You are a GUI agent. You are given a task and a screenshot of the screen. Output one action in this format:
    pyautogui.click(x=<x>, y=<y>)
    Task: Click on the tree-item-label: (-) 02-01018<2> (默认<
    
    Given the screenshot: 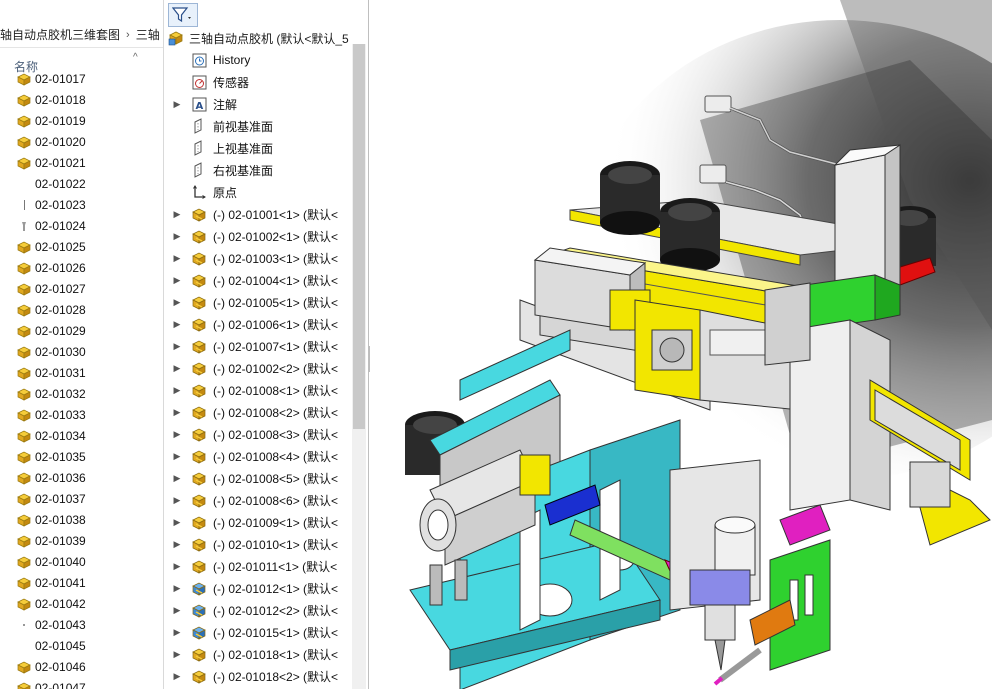 What is the action you would take?
    pyautogui.click(x=276, y=676)
    